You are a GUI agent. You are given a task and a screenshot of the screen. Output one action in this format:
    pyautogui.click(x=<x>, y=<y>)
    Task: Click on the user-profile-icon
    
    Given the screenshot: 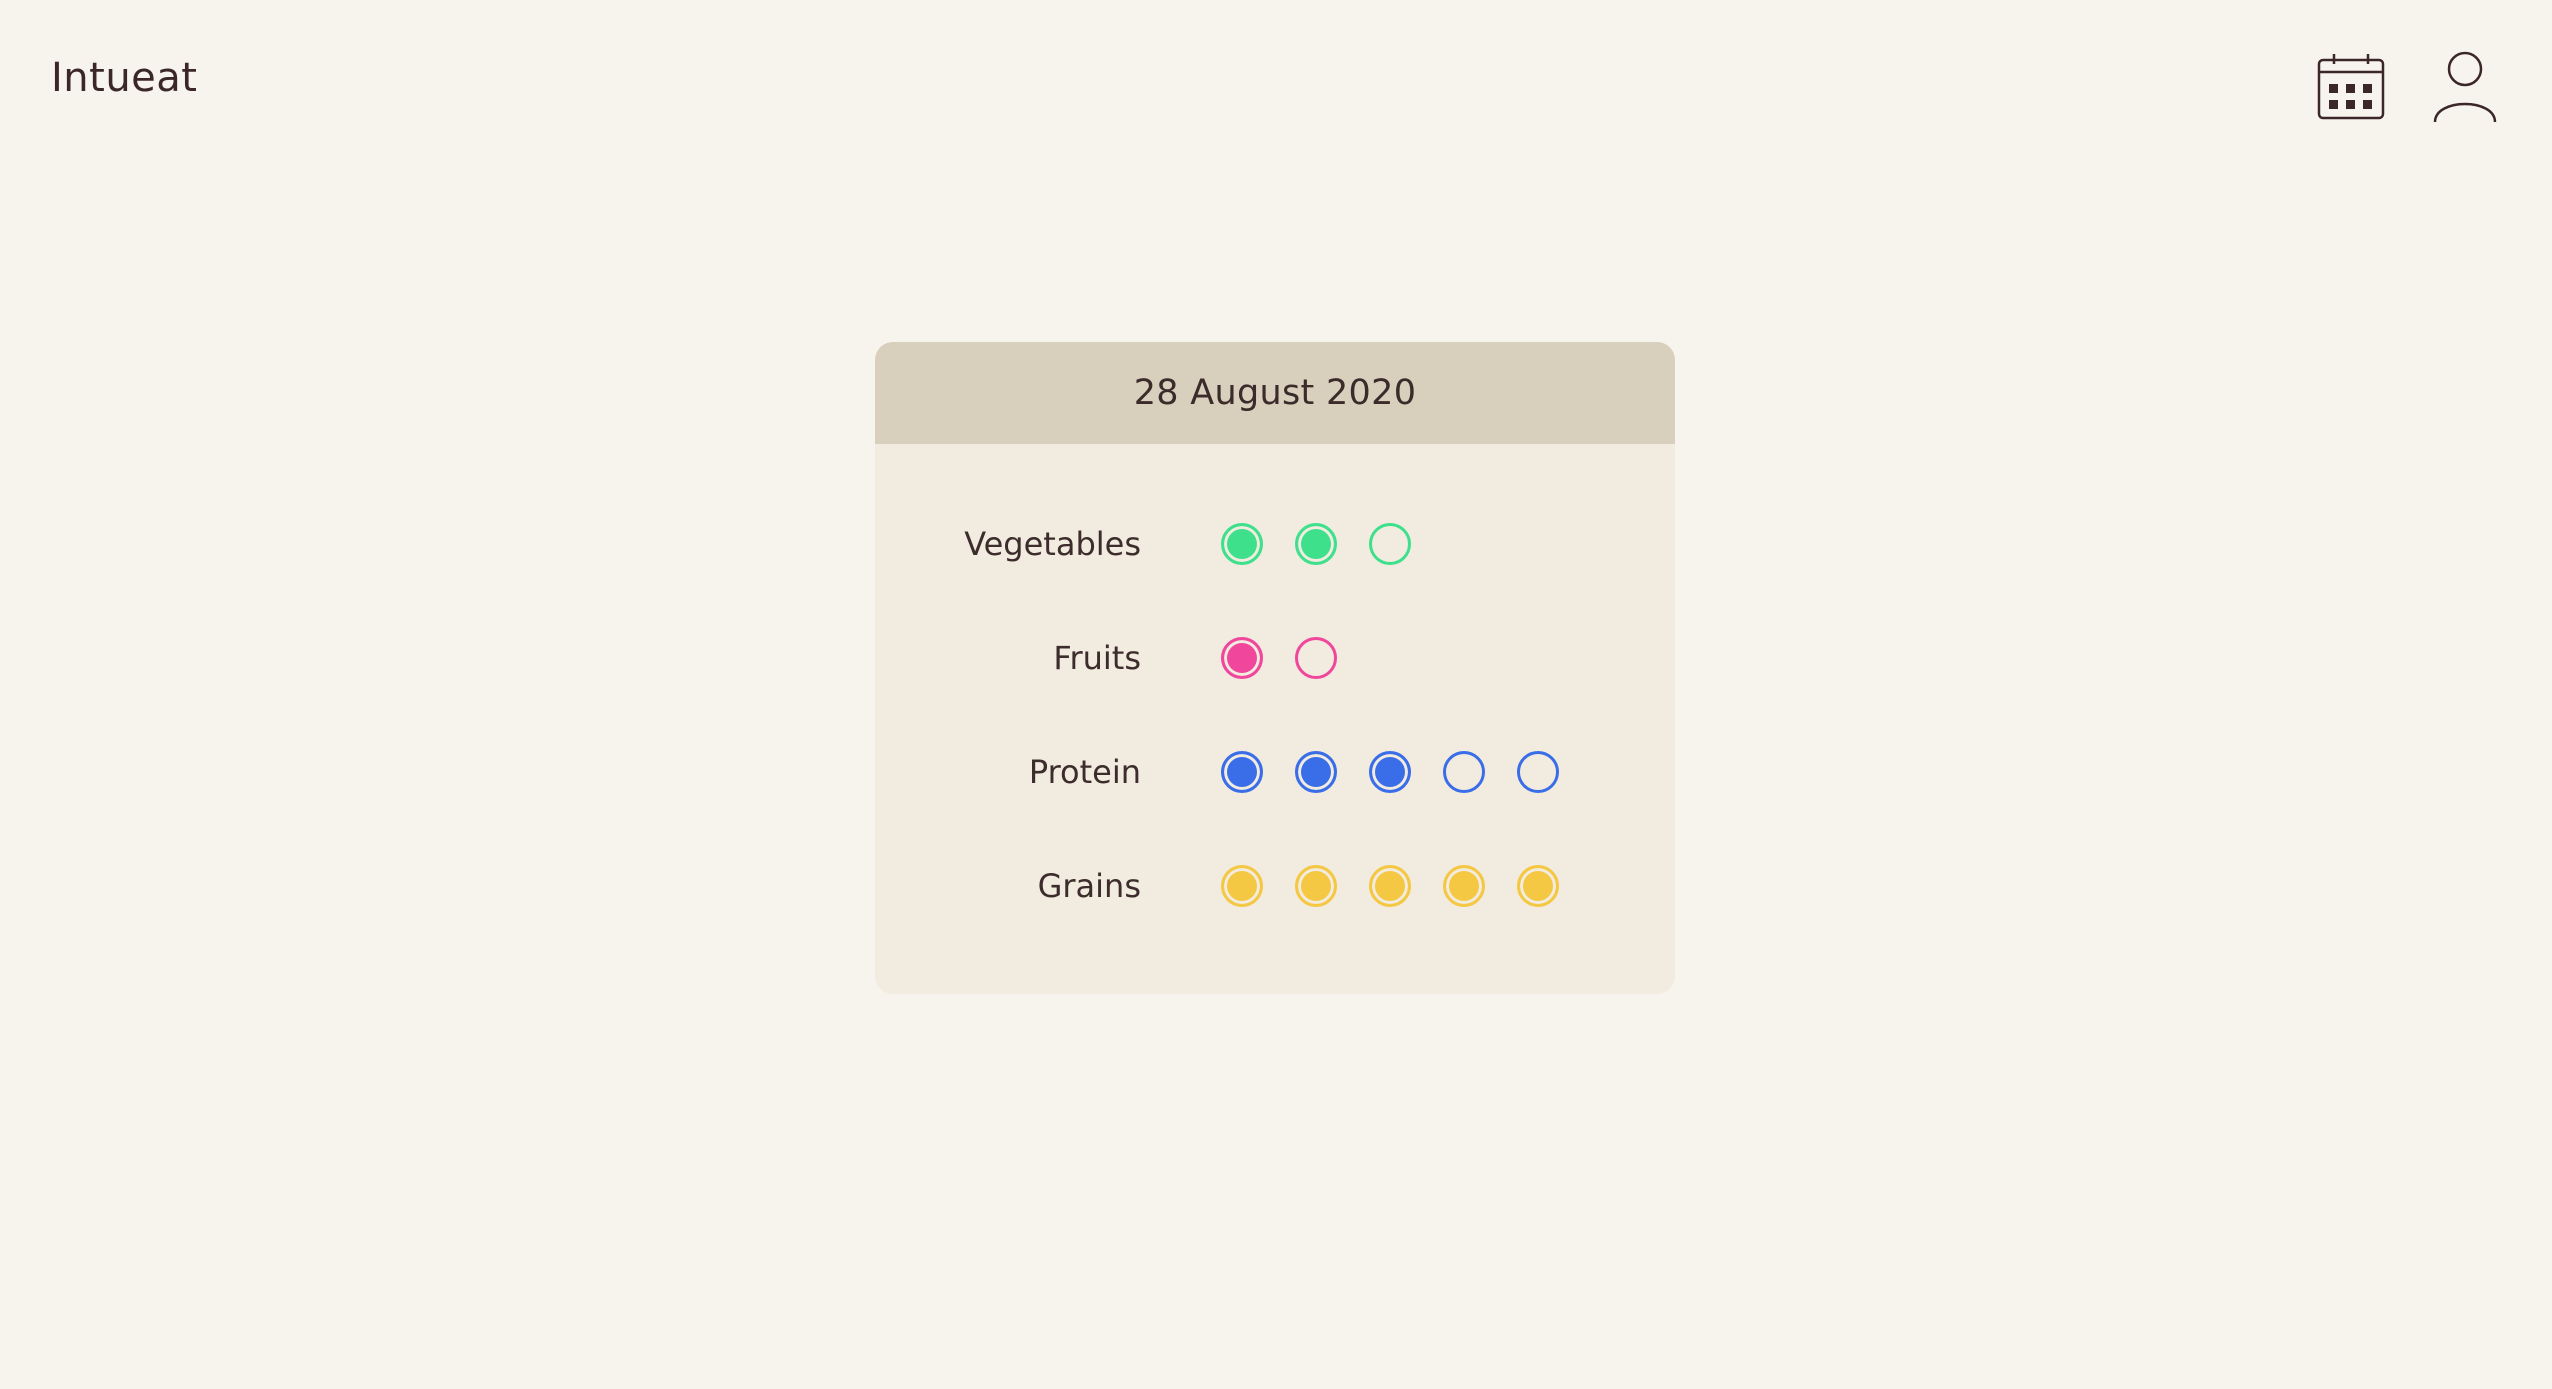 What is the action you would take?
    pyautogui.click(x=2465, y=87)
    